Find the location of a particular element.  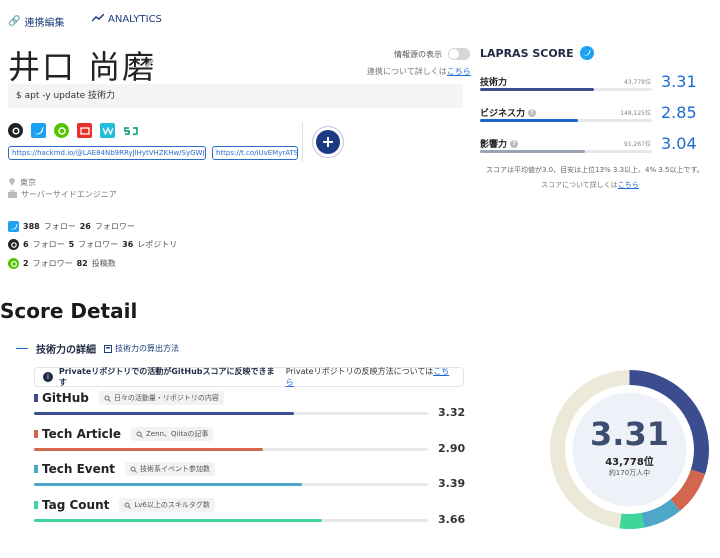

donut-sub: 約170万人中 is located at coordinates (629, 473).